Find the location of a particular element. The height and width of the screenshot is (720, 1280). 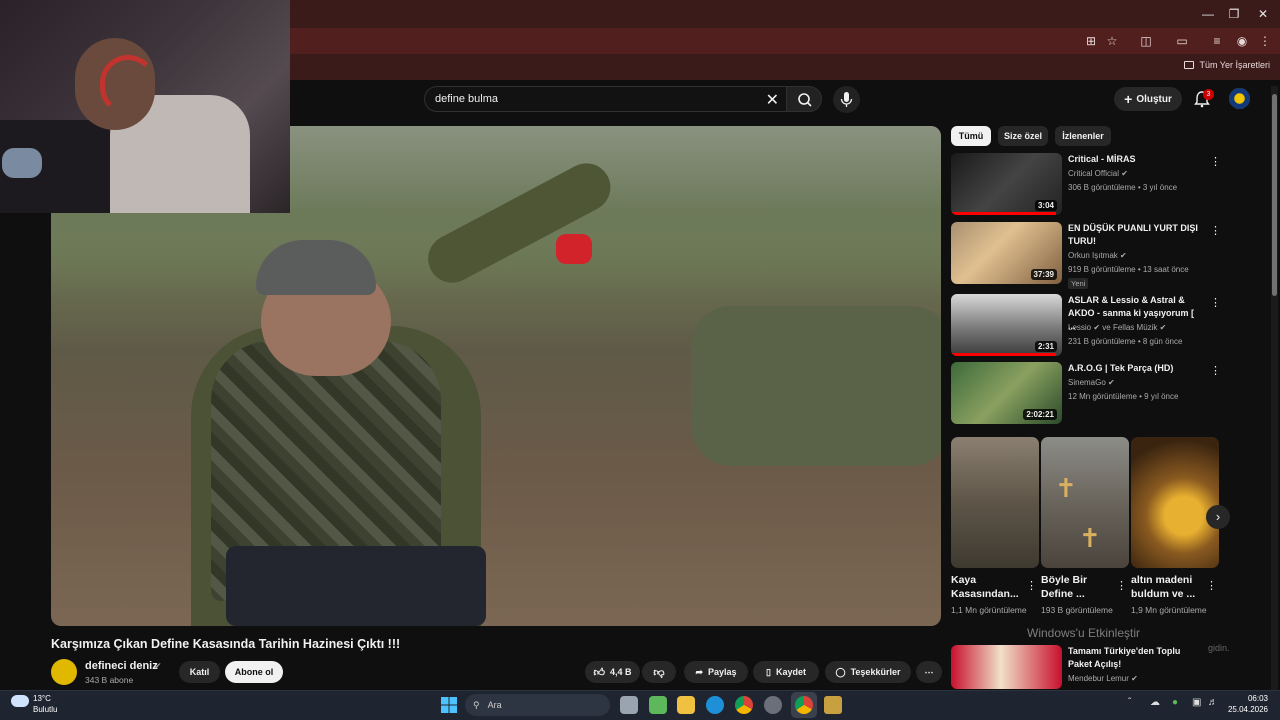

shorts-next-button: › is located at coordinates (1218, 517).